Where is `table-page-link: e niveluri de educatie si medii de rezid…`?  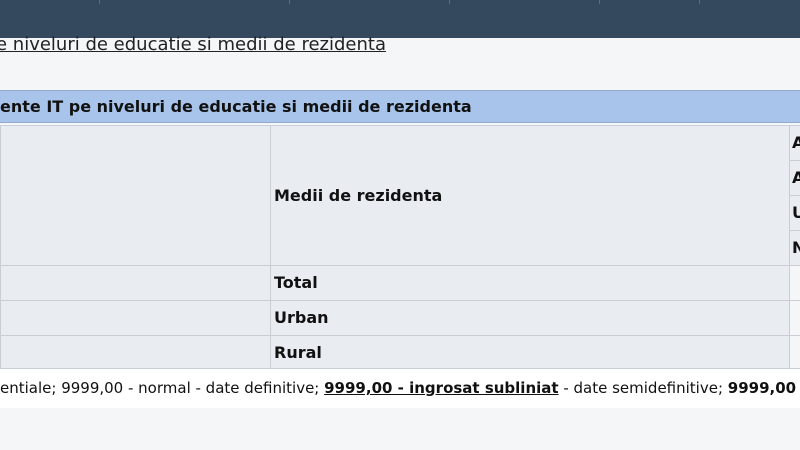 table-page-link: e niveluri de educatie si medii de rezid… is located at coordinates (193, 44).